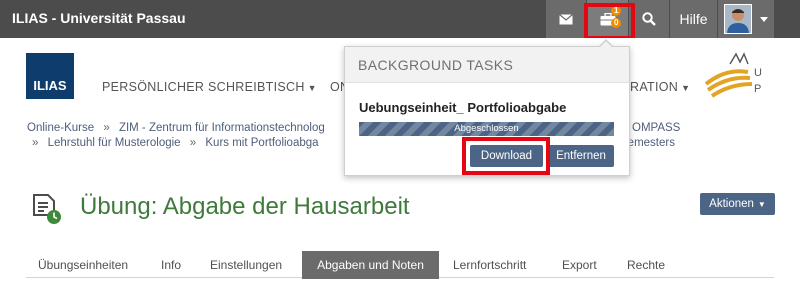 This screenshot has height=287, width=800. What do you see at coordinates (114, 143) in the screenshot?
I see `breadcrumb-item: Lehrstuhl für Musterologie` at bounding box center [114, 143].